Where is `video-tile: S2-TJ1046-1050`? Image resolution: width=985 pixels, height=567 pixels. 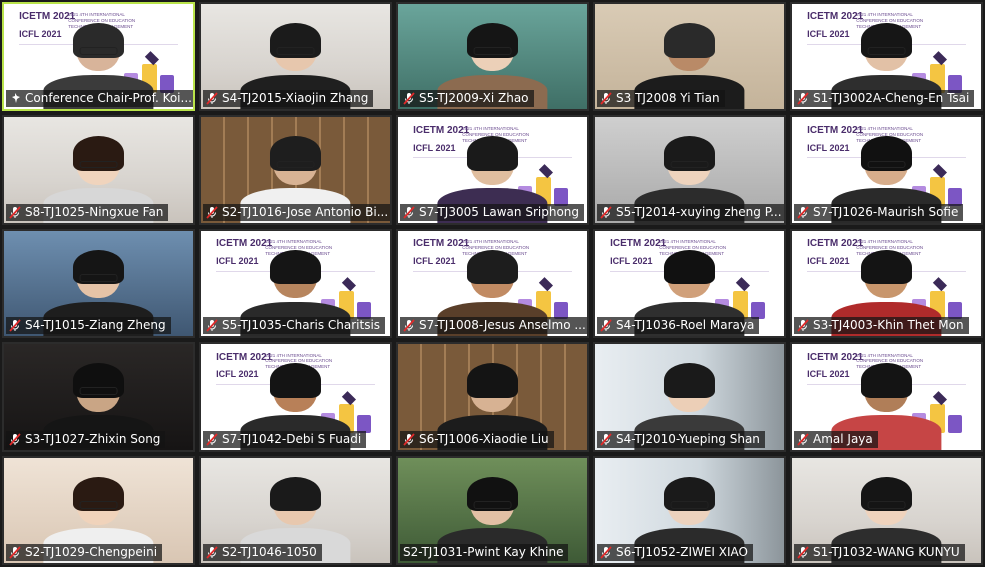 video-tile: S2-TJ1046-1050 is located at coordinates (295, 510).